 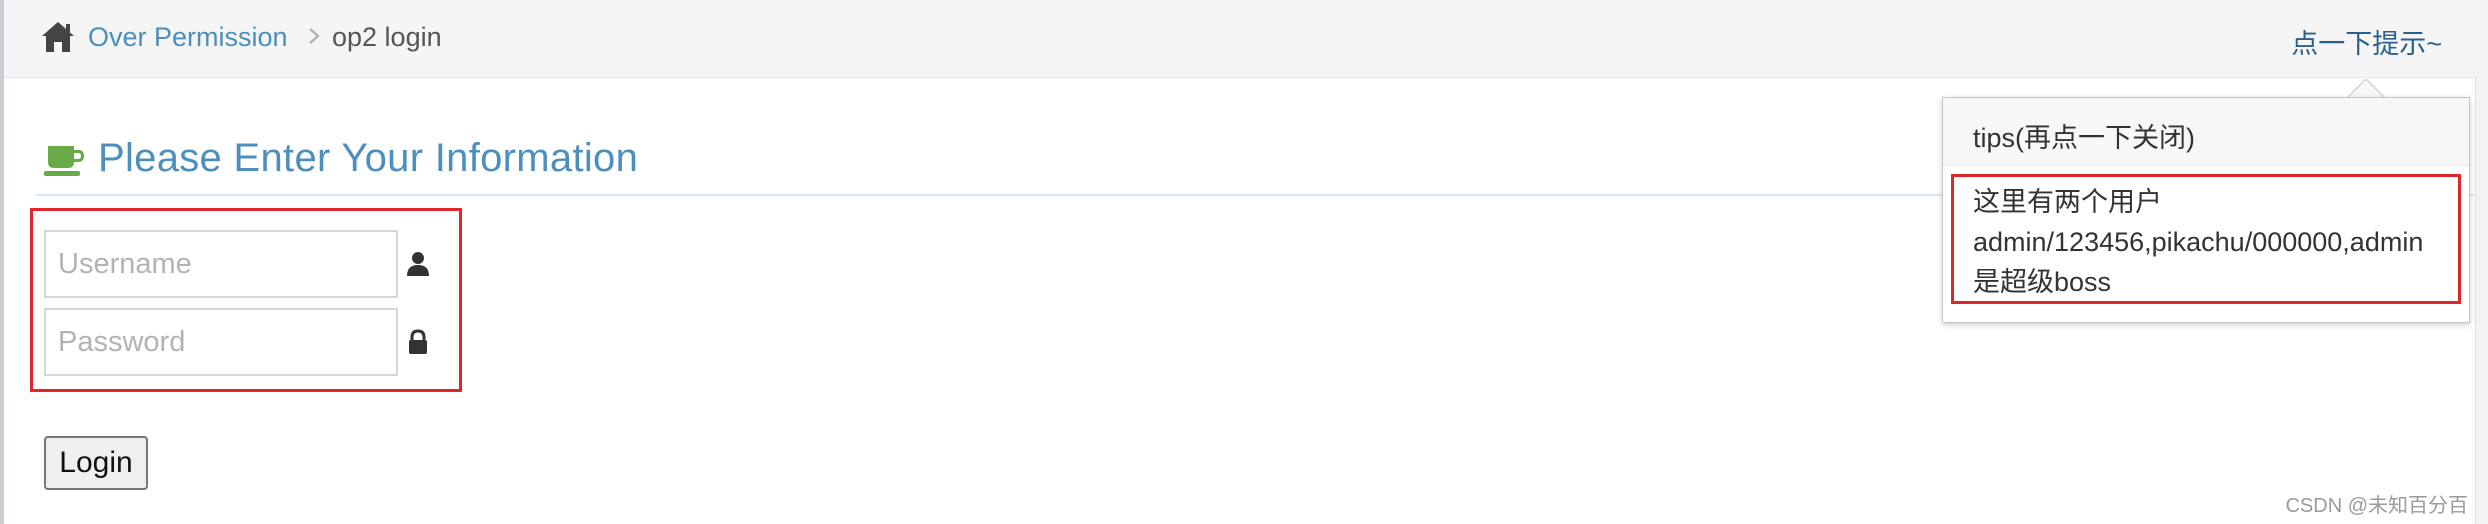 I want to click on login-button: Login, so click(x=96, y=463).